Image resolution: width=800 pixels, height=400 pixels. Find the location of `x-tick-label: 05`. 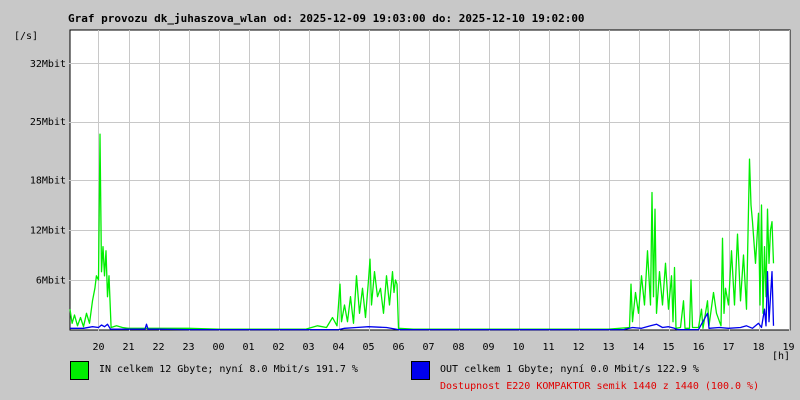

x-tick-label: 05 is located at coordinates (368, 347).